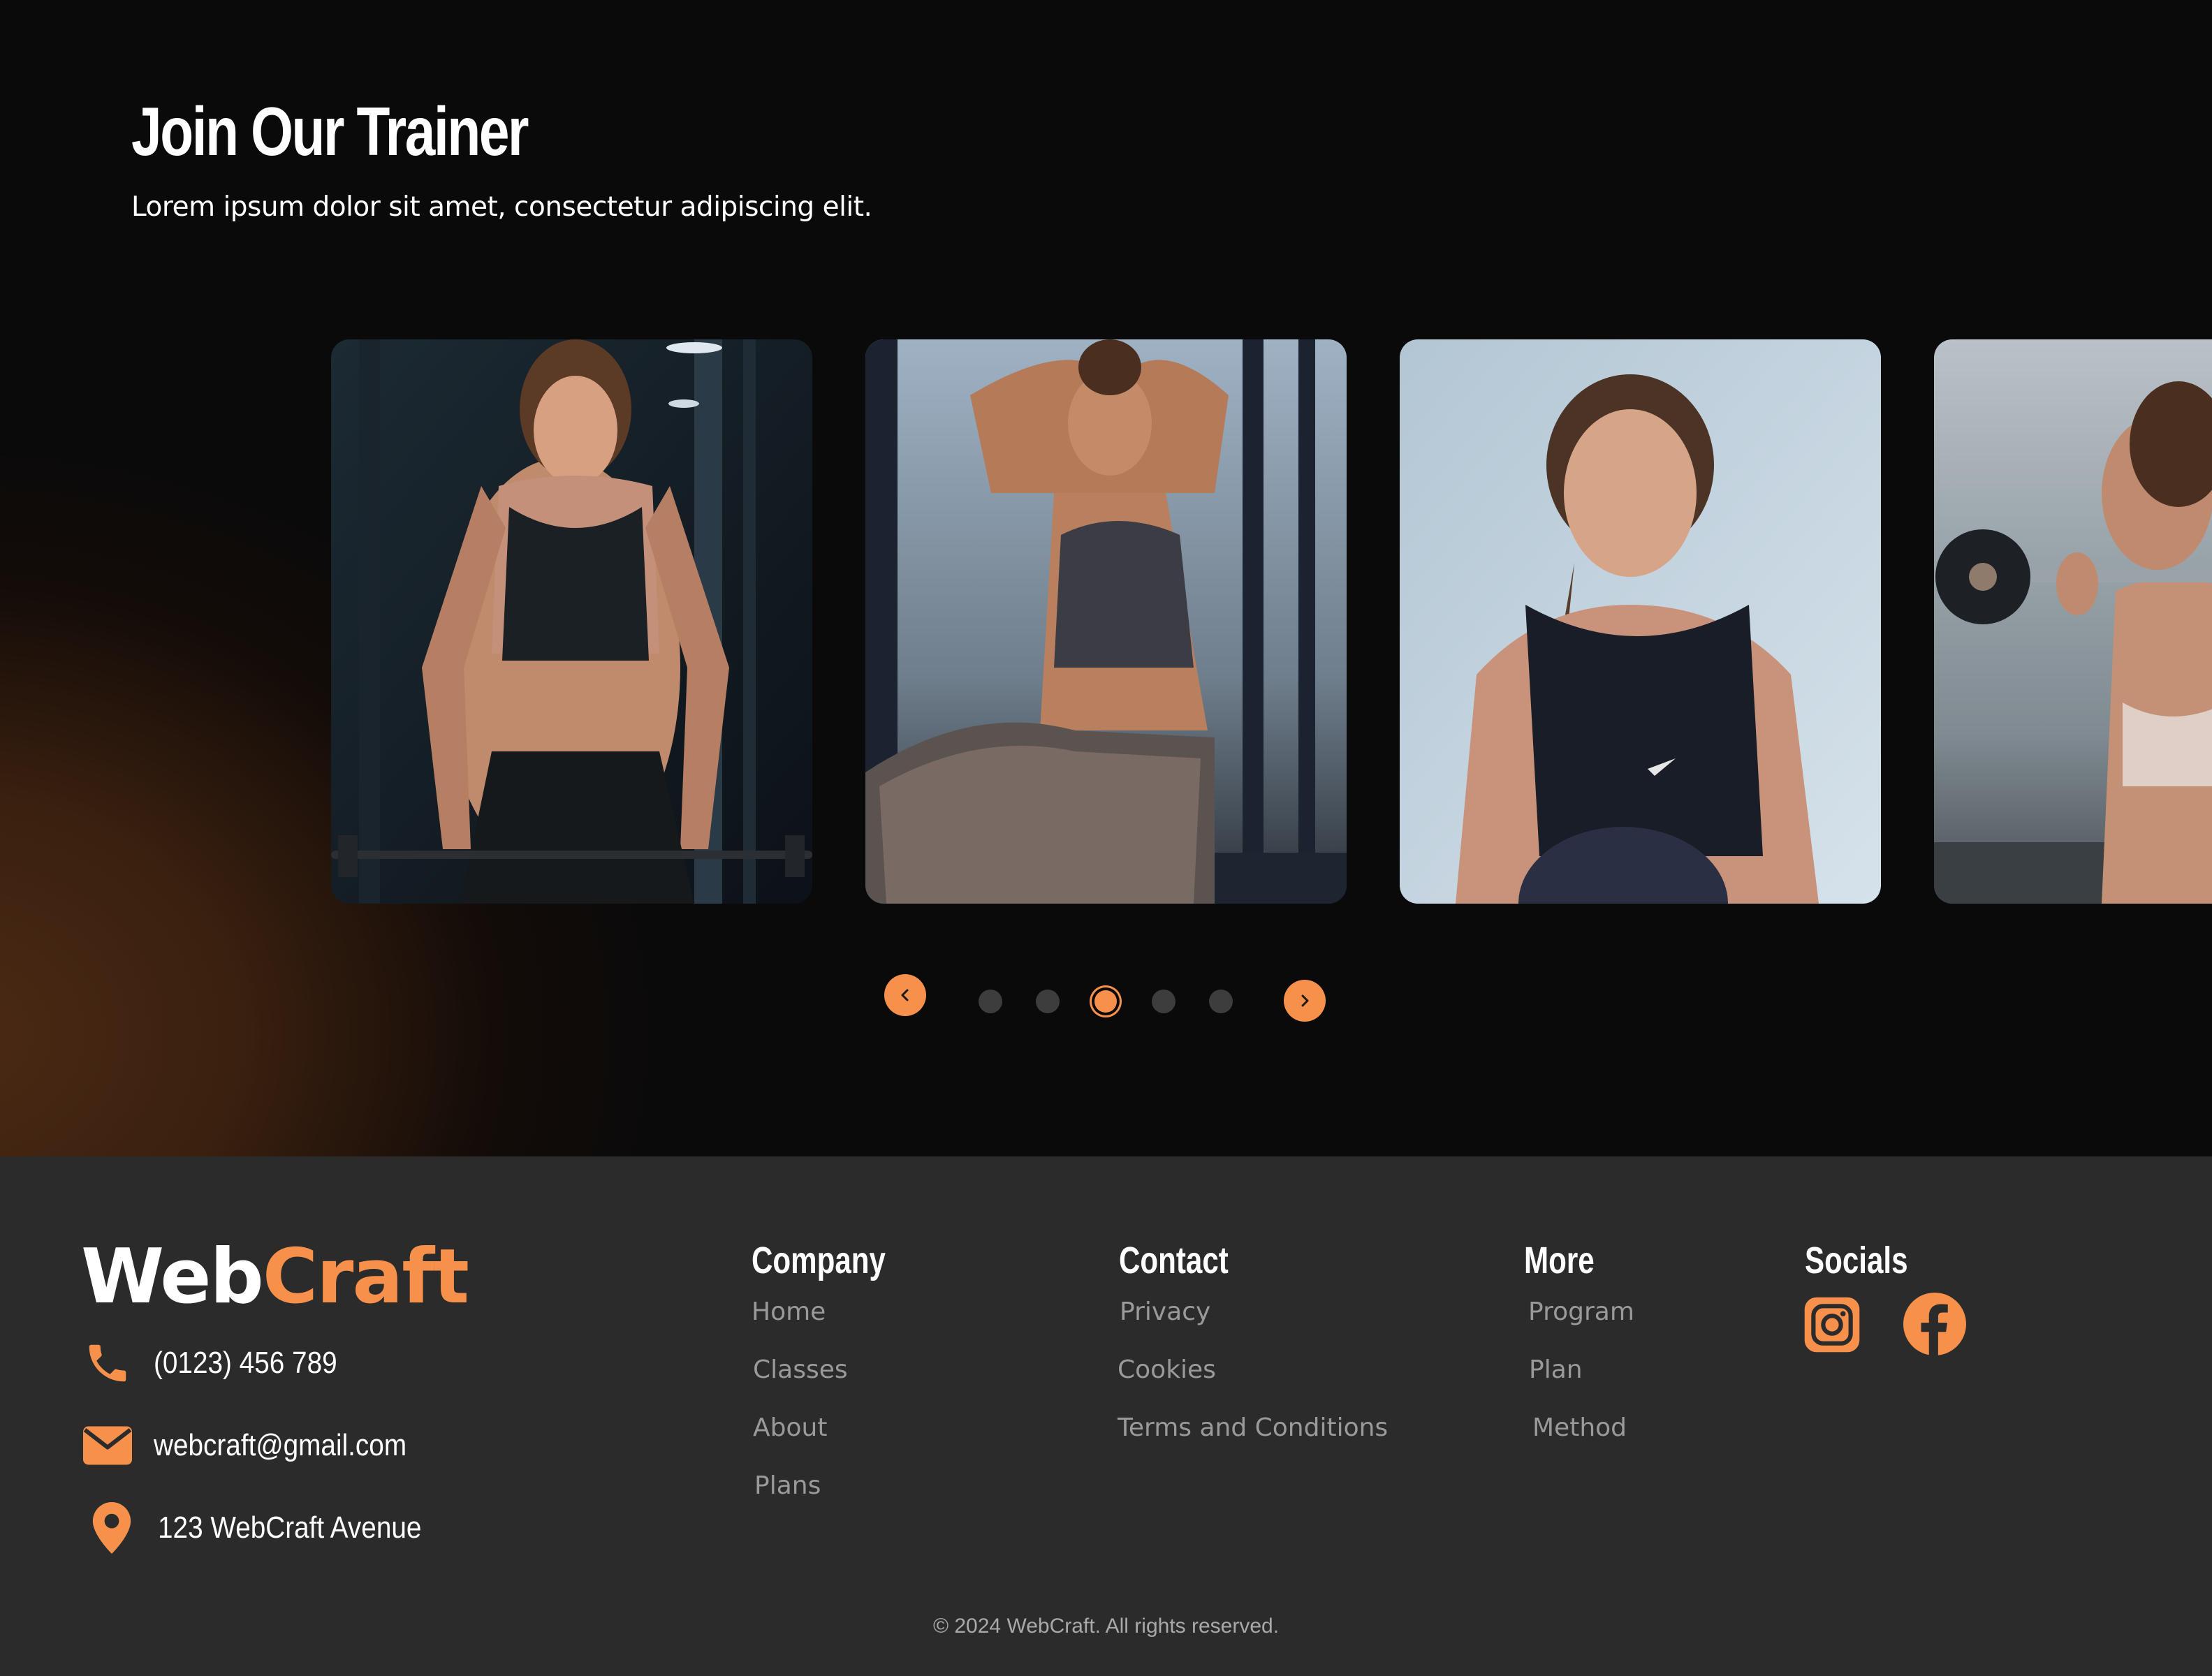  I want to click on footer-link-cookies: Cookies, so click(1167, 1369).